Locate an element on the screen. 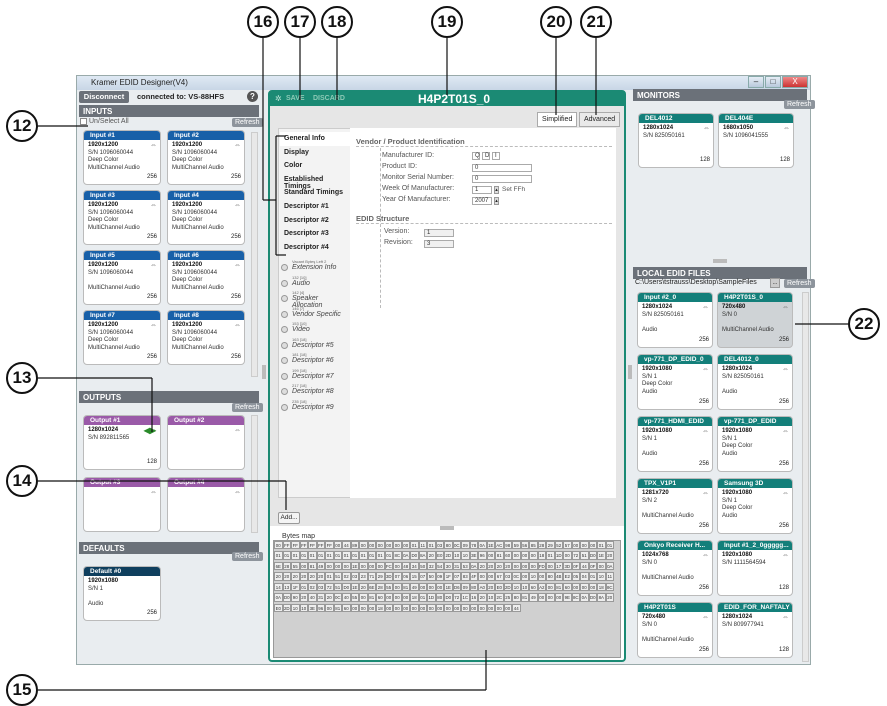 The height and width of the screenshot is (706, 887). output-card: Output #4 ⇔ is located at coordinates (206, 504).